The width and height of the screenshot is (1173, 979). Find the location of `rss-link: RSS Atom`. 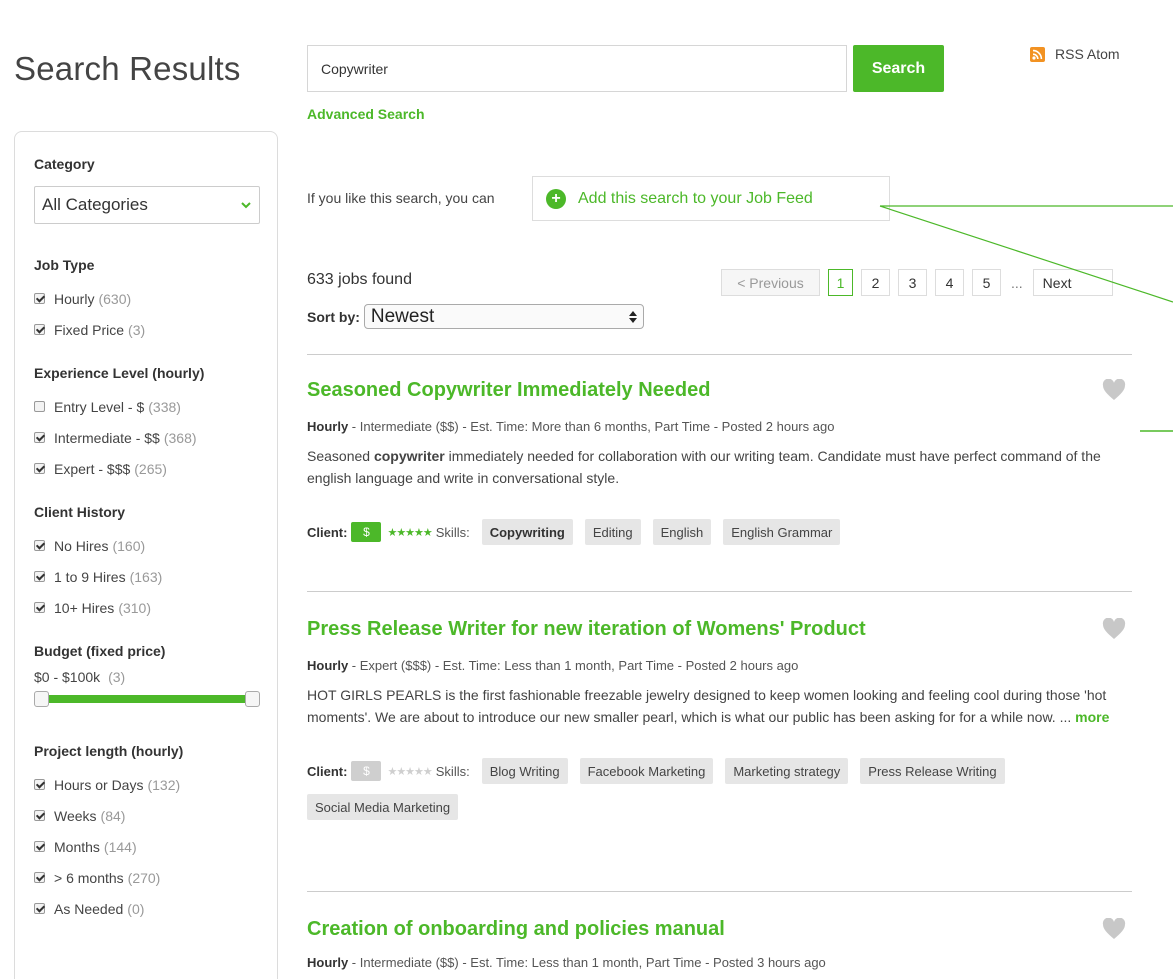

rss-link: RSS Atom is located at coordinates (1075, 54).